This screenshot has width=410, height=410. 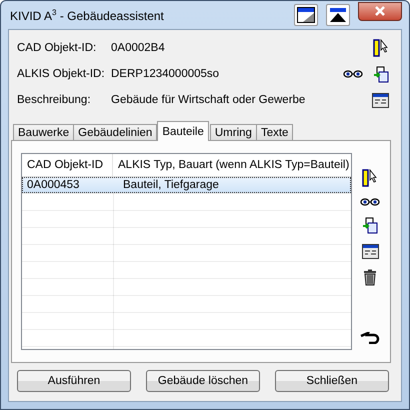 I want to click on close-button, so click(x=380, y=11).